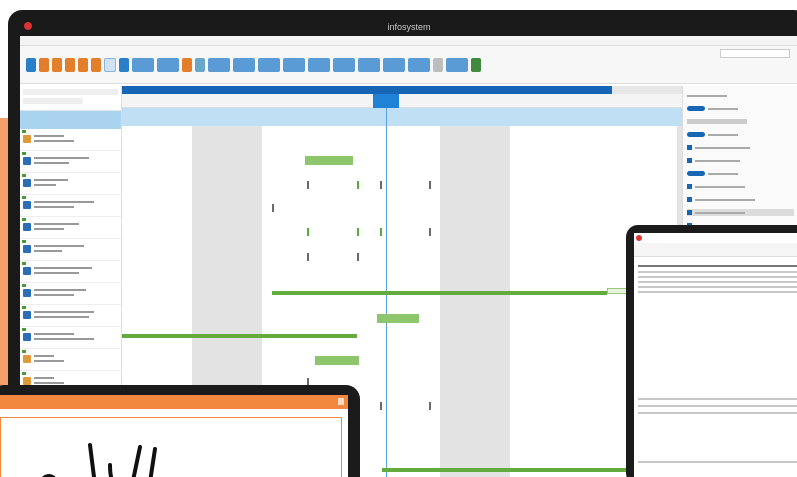 Image resolution: width=797 pixels, height=477 pixels. What do you see at coordinates (174, 402) in the screenshot?
I see `signature-header` at bounding box center [174, 402].